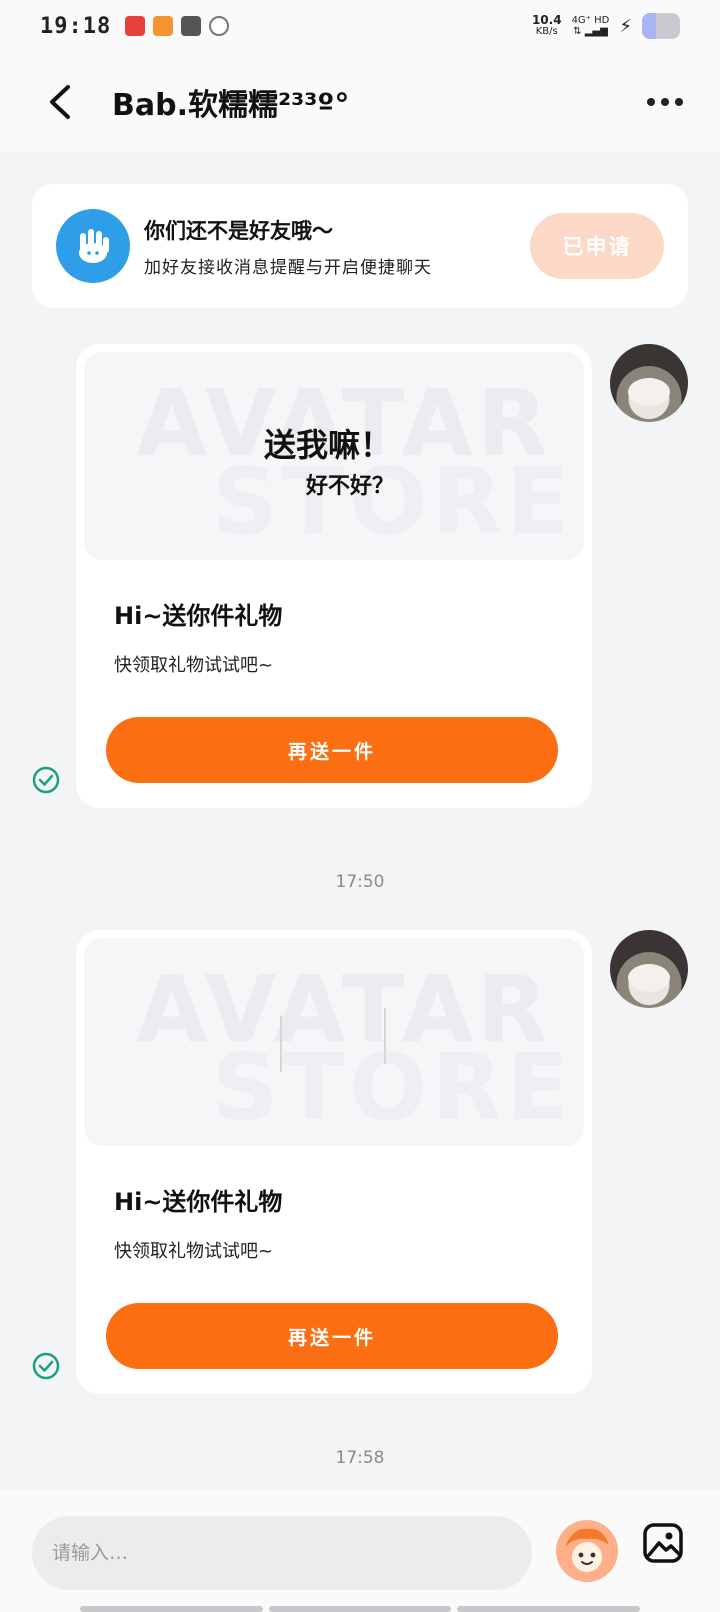 Image resolution: width=720 pixels, height=1612 pixels. What do you see at coordinates (360, 102) in the screenshot?
I see `chat-header: Bab.软糯糯²³³º°` at bounding box center [360, 102].